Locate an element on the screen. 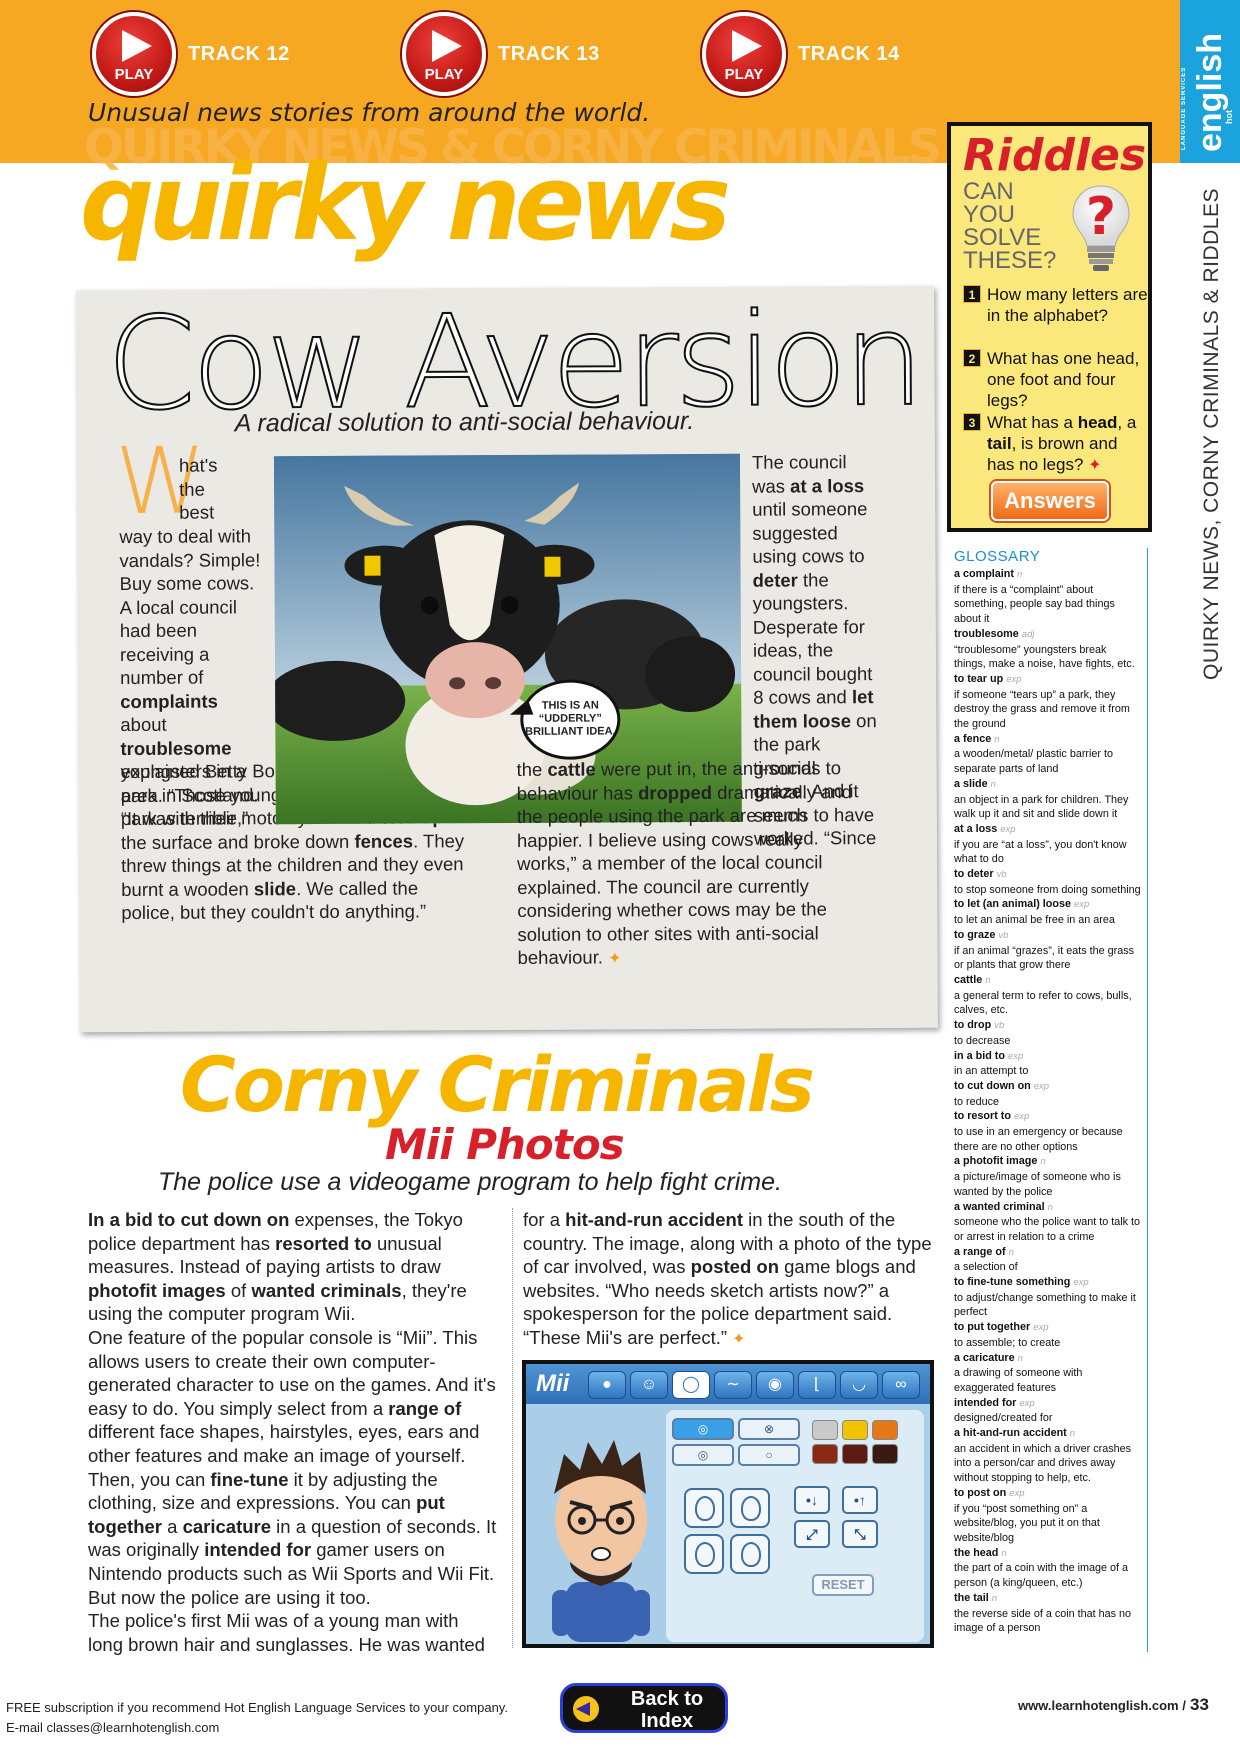  brand-logo: english LANGUAGE SERVICES hot is located at coordinates (1210, 81).